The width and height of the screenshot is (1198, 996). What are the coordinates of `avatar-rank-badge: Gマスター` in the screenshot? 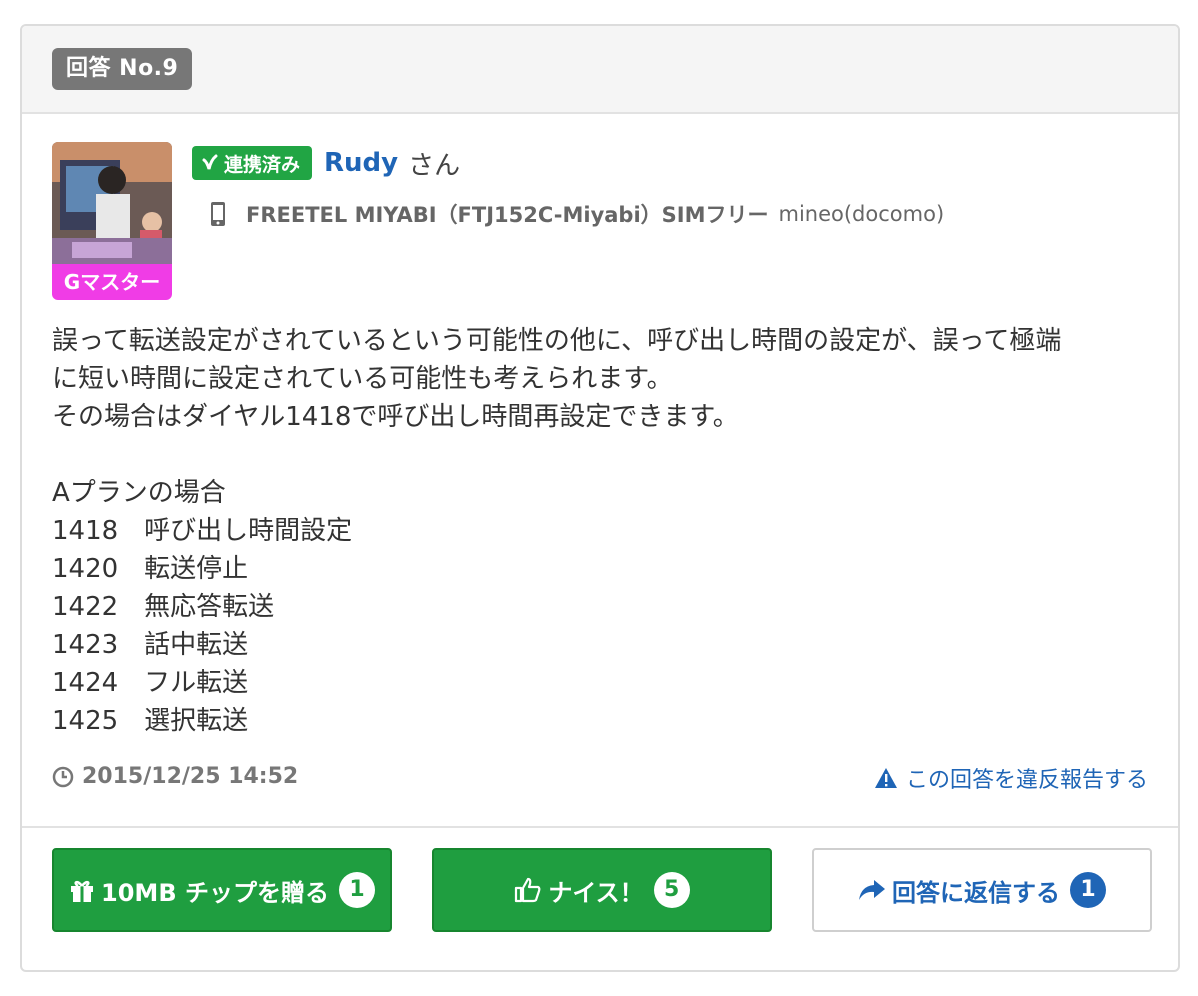 It's located at (112, 282).